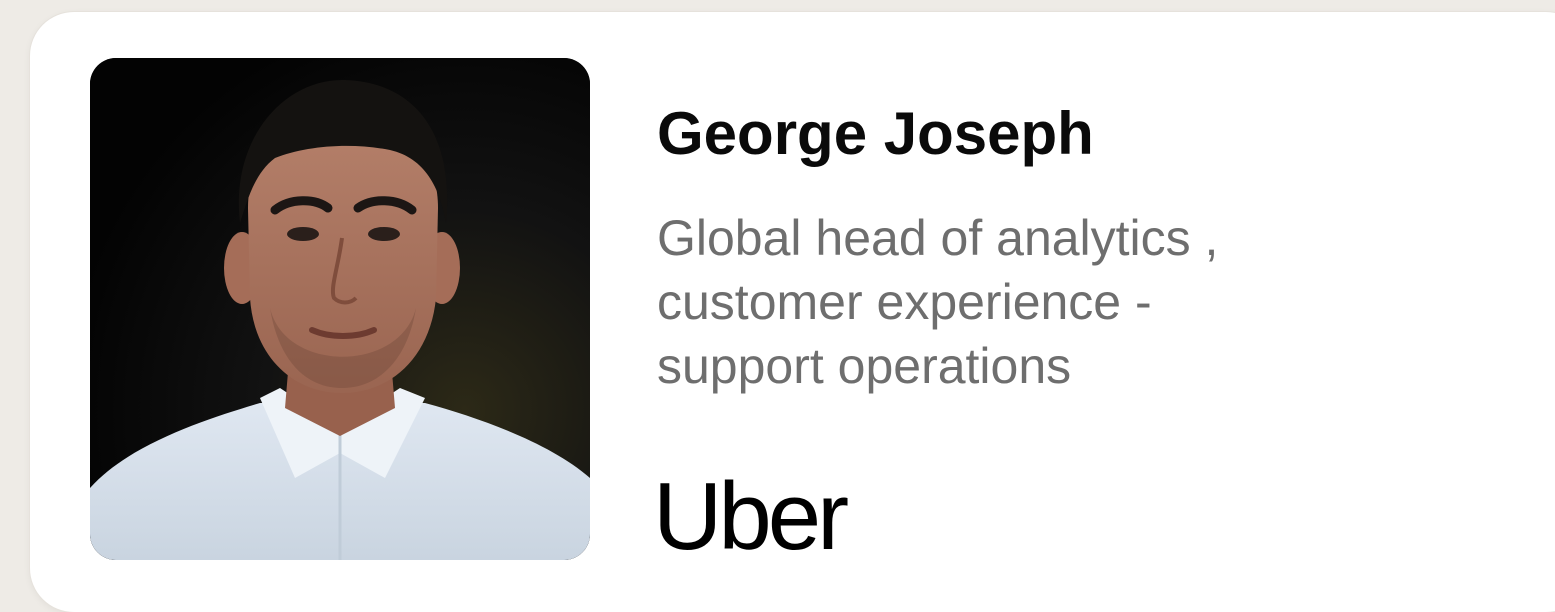 This screenshot has height=612, width=1555. What do you see at coordinates (938, 238) in the screenshot?
I see `job-title-line: Global head of analytics ,` at bounding box center [938, 238].